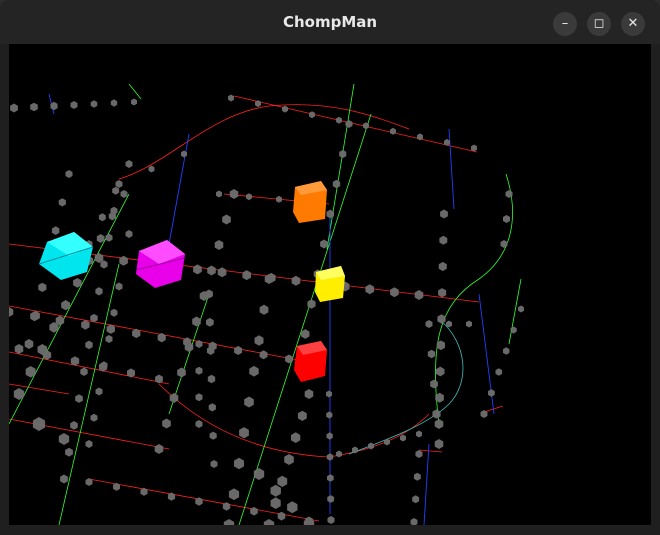  Describe the element at coordinates (633, 24) in the screenshot. I see `close-button: ✕` at that location.